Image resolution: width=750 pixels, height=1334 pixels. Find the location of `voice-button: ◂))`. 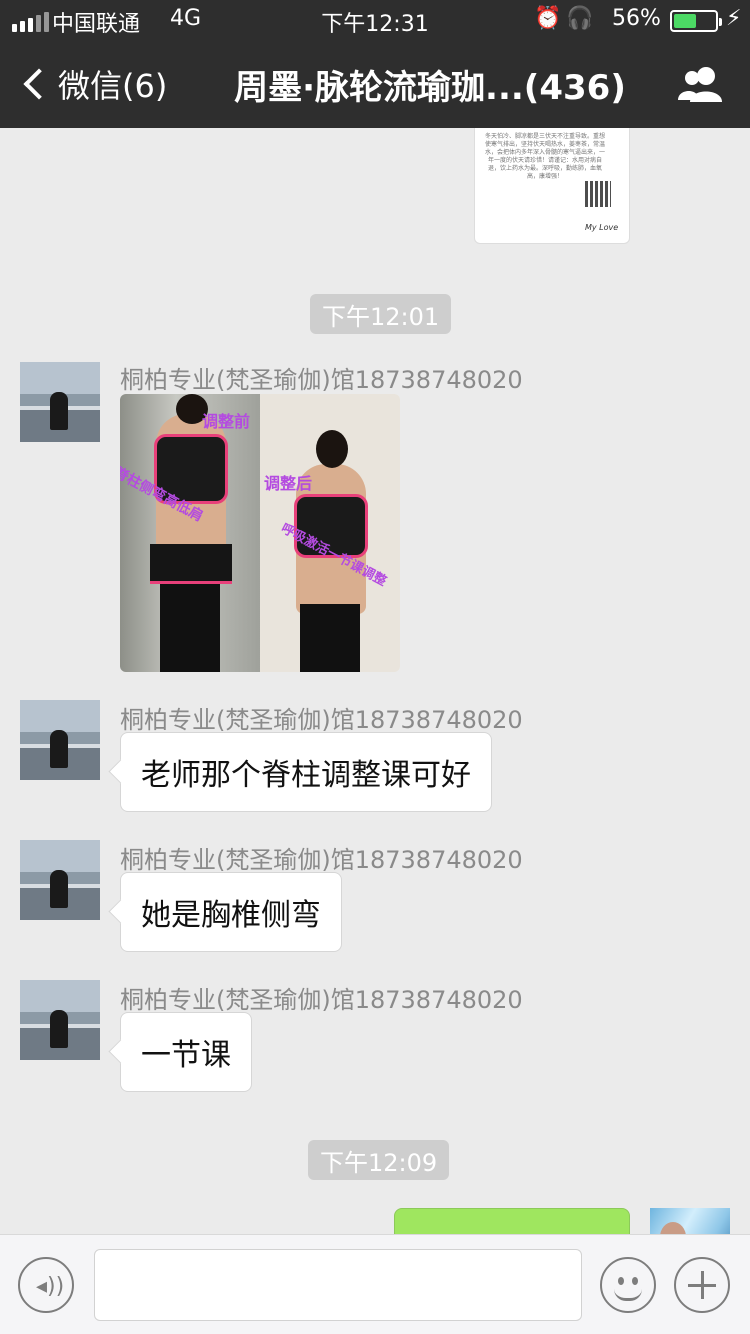

voice-button: ◂)) is located at coordinates (46, 1285).